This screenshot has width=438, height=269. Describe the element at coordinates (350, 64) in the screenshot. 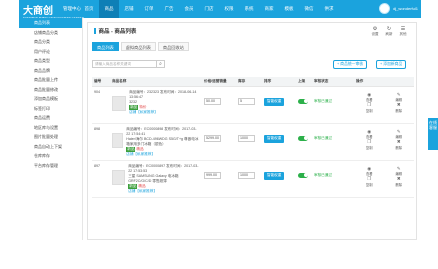

I see `batch-audit-button: + 商品统一审核` at that location.